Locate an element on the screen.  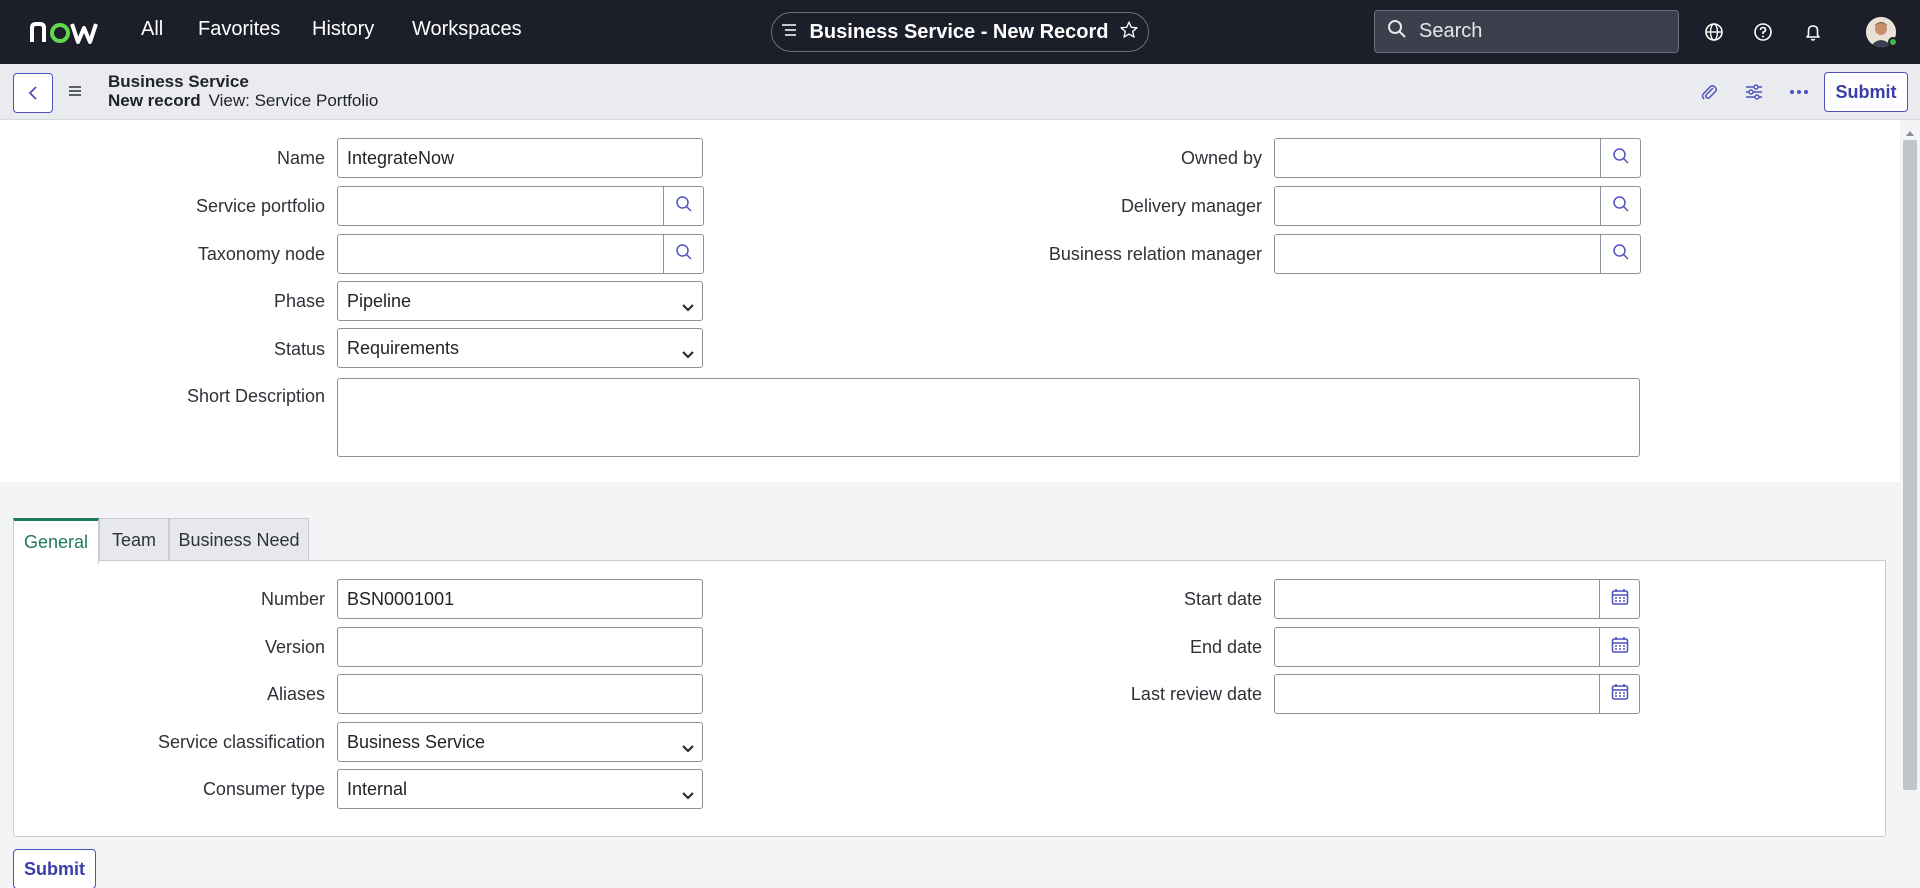
owned-by-lookup-button is located at coordinates (1621, 158).